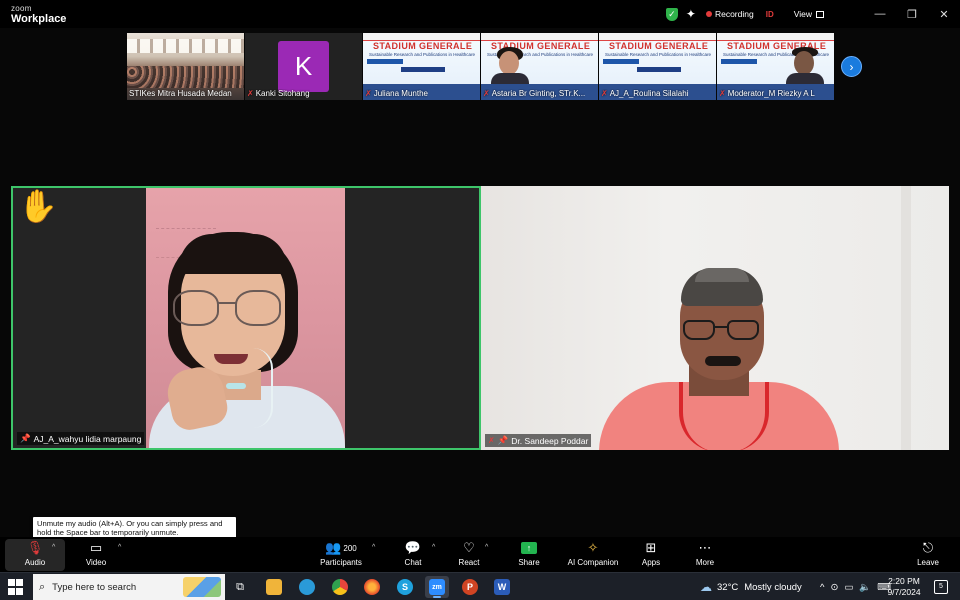 This screenshot has width=960, height=600. I want to click on folder-shape, so click(274, 587).